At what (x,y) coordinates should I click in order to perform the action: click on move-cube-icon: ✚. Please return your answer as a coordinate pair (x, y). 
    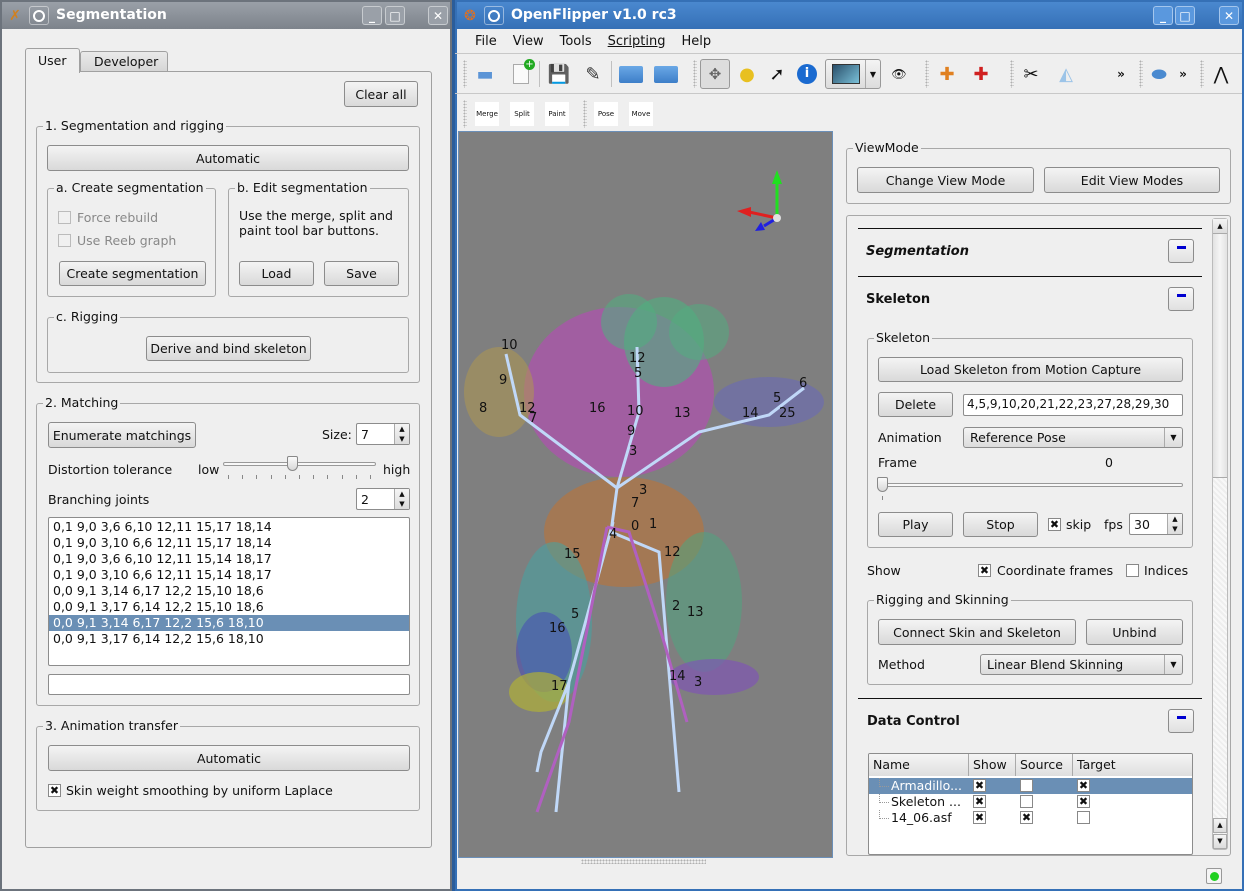
    Looking at the image, I should click on (947, 74).